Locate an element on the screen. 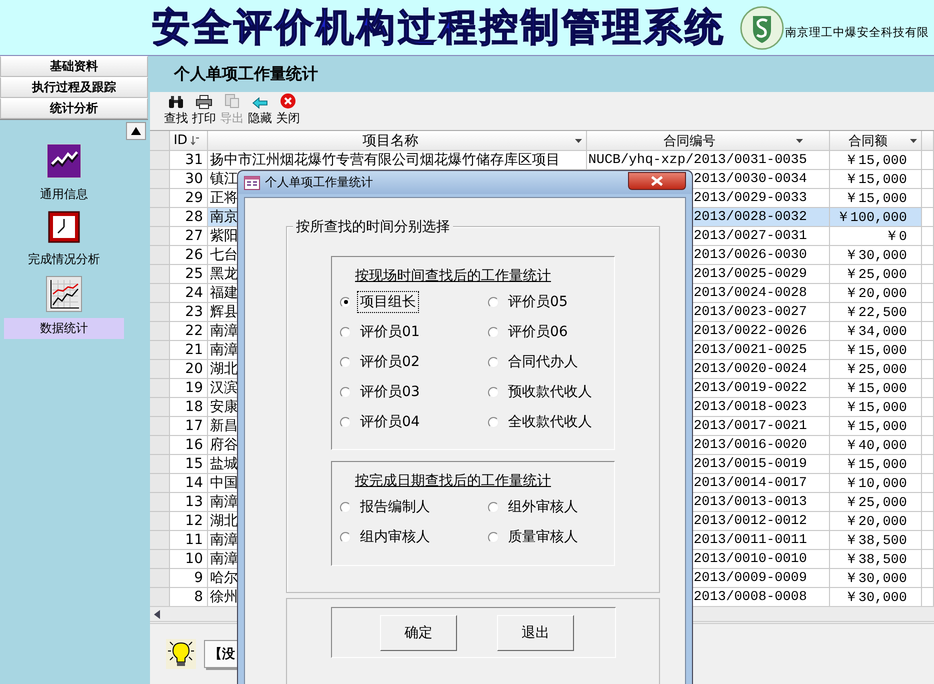 The height and width of the screenshot is (684, 934). form-icon is located at coordinates (252, 183).